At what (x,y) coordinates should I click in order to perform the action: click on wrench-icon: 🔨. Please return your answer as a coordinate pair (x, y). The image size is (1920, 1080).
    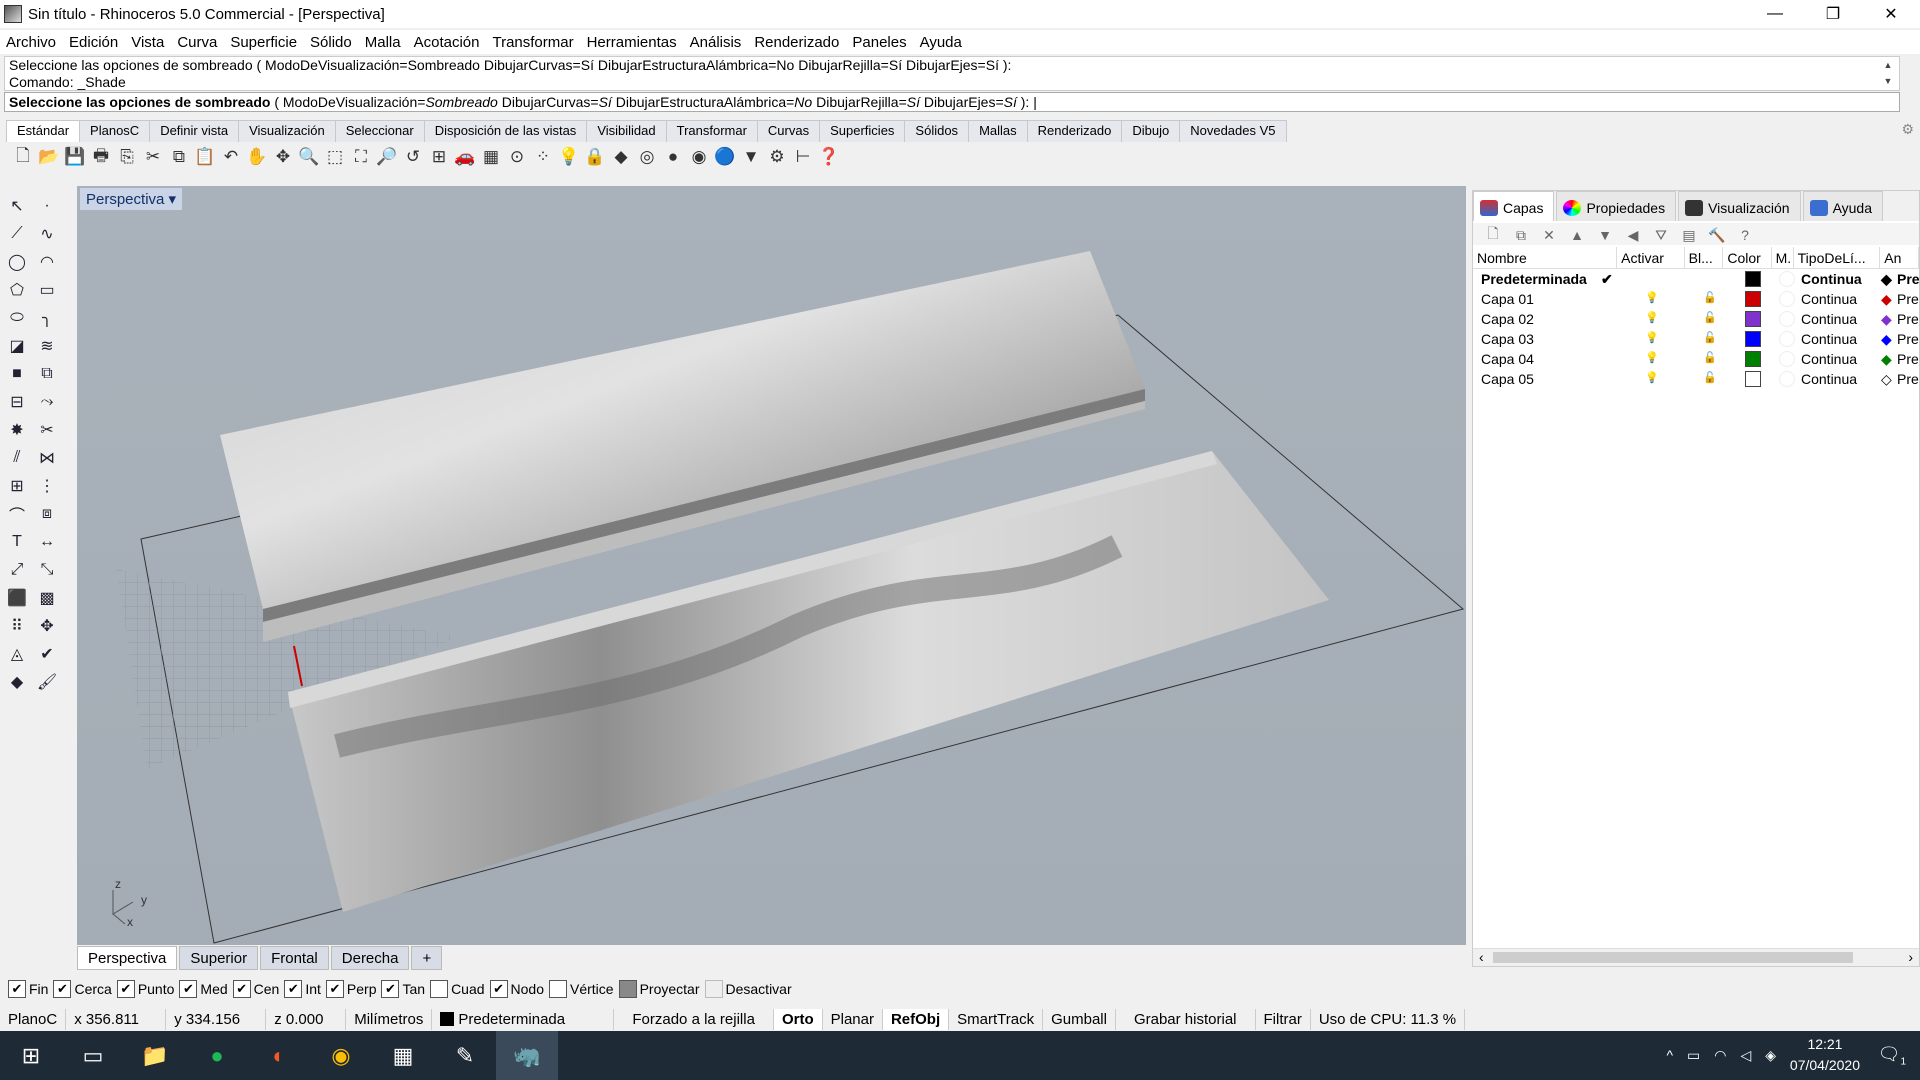
    Looking at the image, I should click on (1717, 235).